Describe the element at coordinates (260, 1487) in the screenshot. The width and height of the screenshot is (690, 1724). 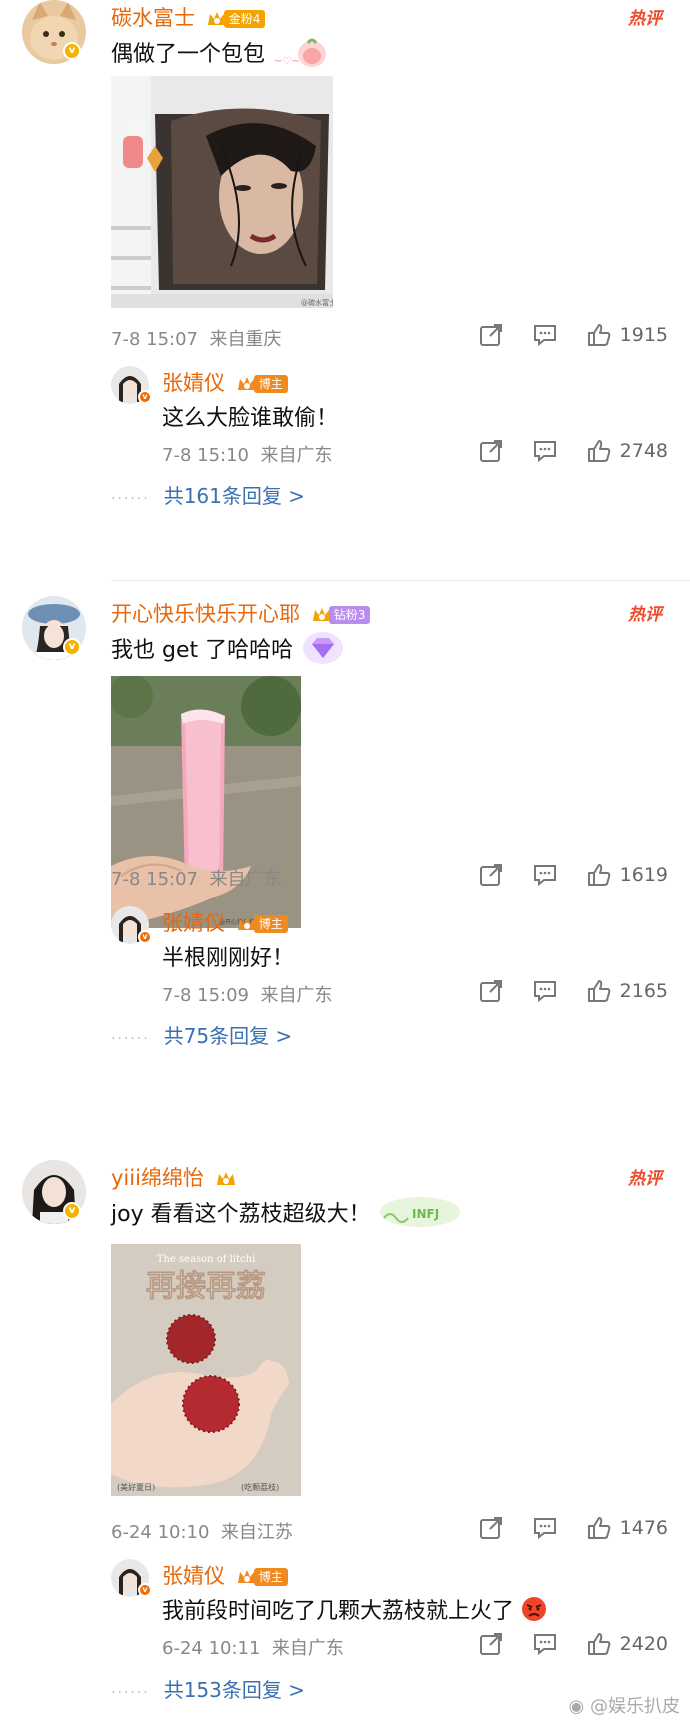
I see `image-tag-right: (吃颗荔枝)` at that location.